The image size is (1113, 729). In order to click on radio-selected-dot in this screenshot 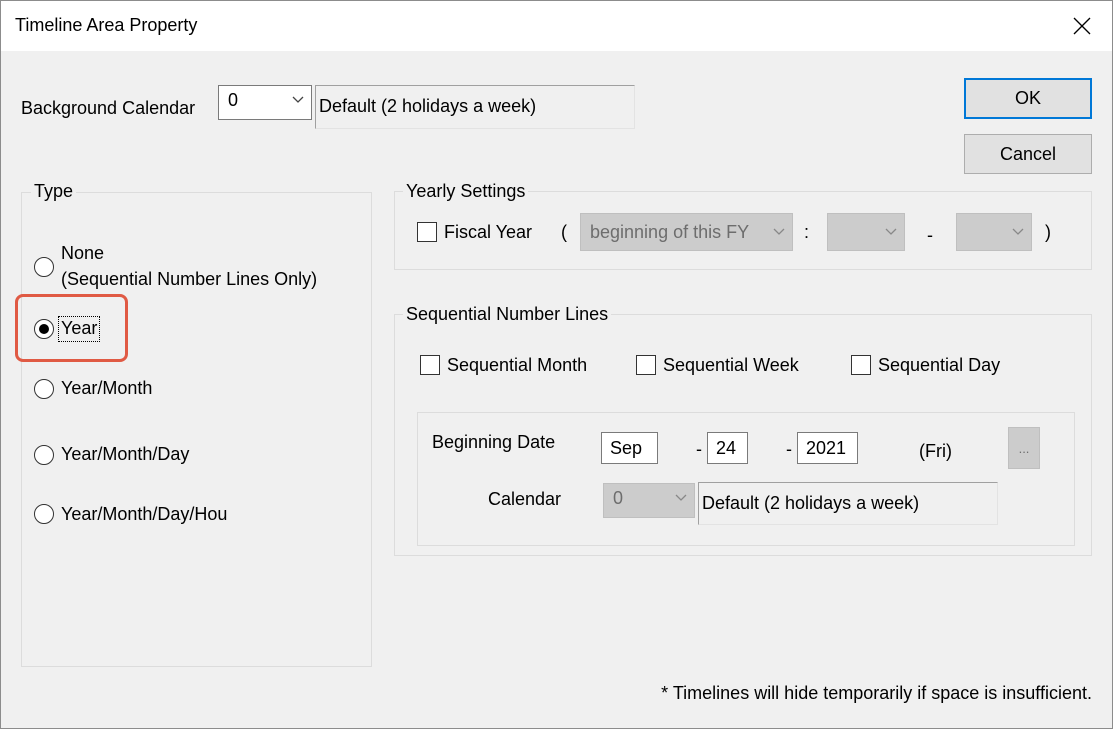, I will do `click(44, 329)`.